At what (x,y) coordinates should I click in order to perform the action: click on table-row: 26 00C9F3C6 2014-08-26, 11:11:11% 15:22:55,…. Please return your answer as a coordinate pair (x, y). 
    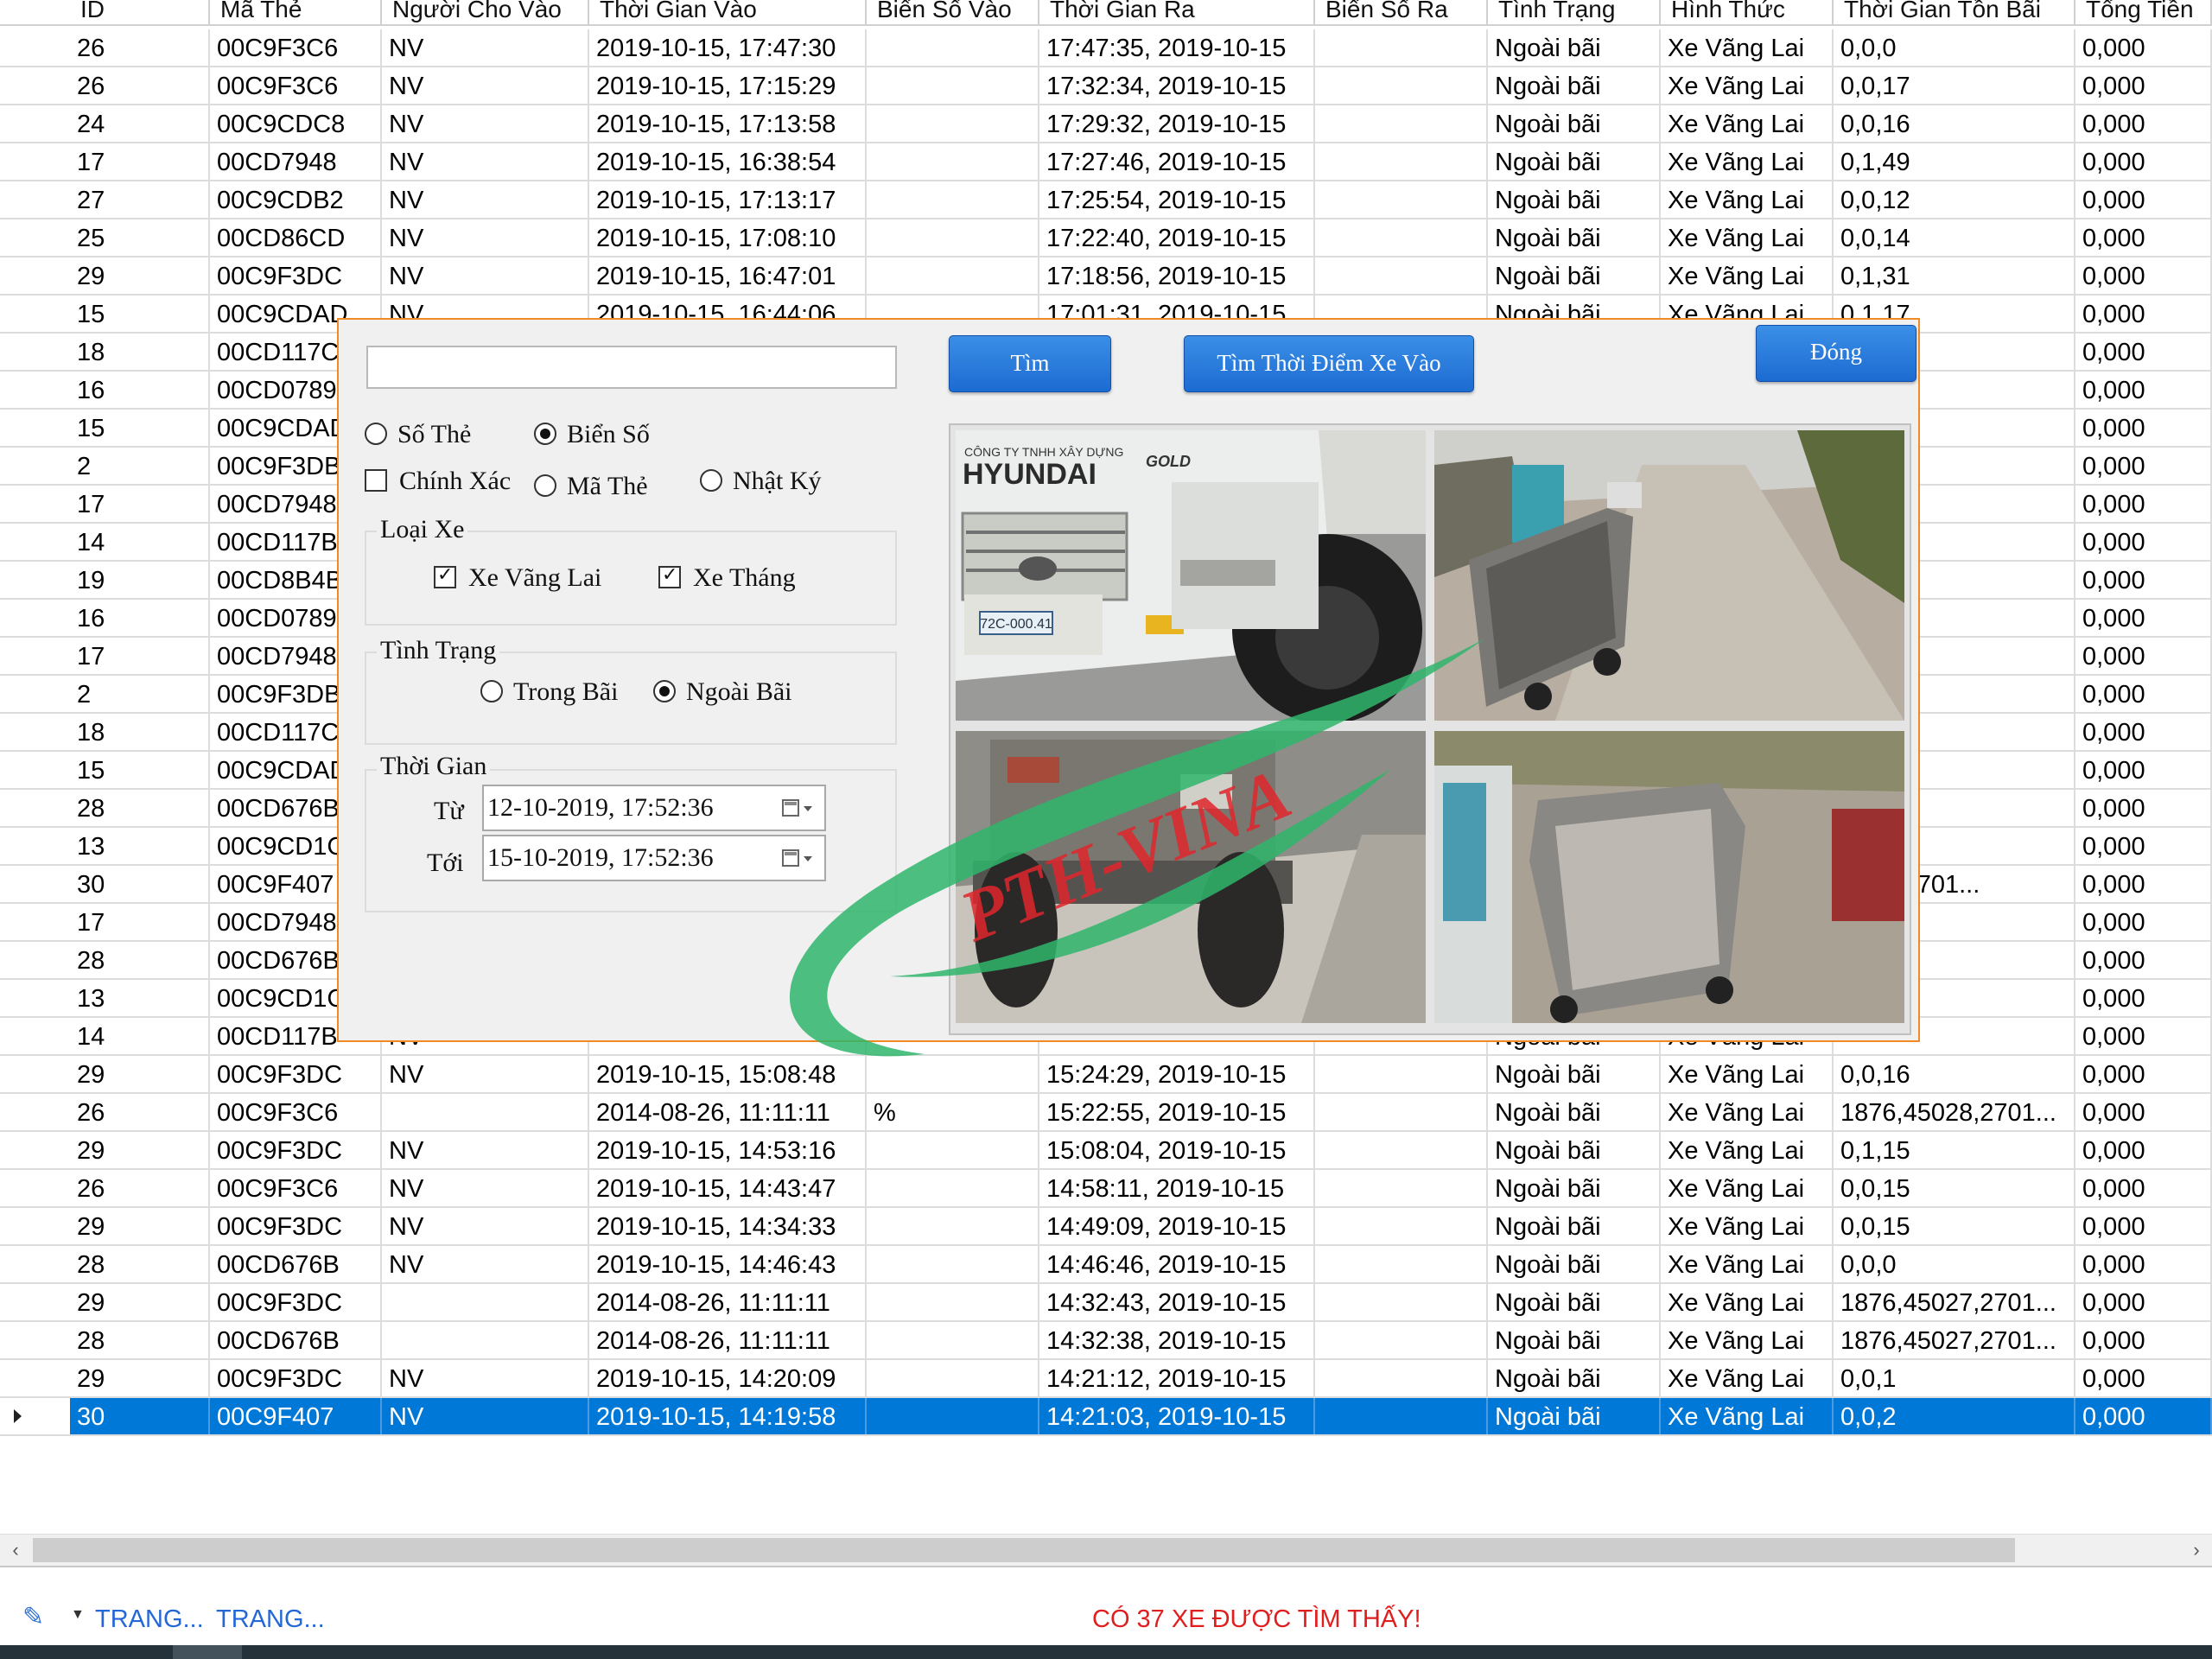
    Looking at the image, I should click on (1106, 1113).